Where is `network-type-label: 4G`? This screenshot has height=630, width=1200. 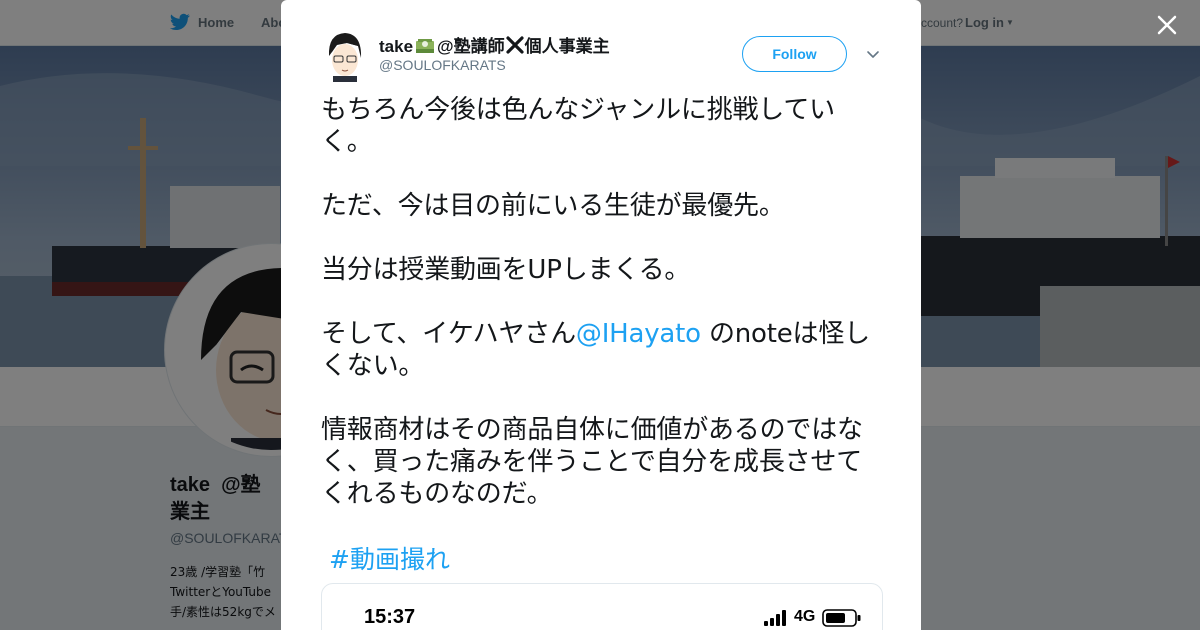 network-type-label: 4G is located at coordinates (805, 616).